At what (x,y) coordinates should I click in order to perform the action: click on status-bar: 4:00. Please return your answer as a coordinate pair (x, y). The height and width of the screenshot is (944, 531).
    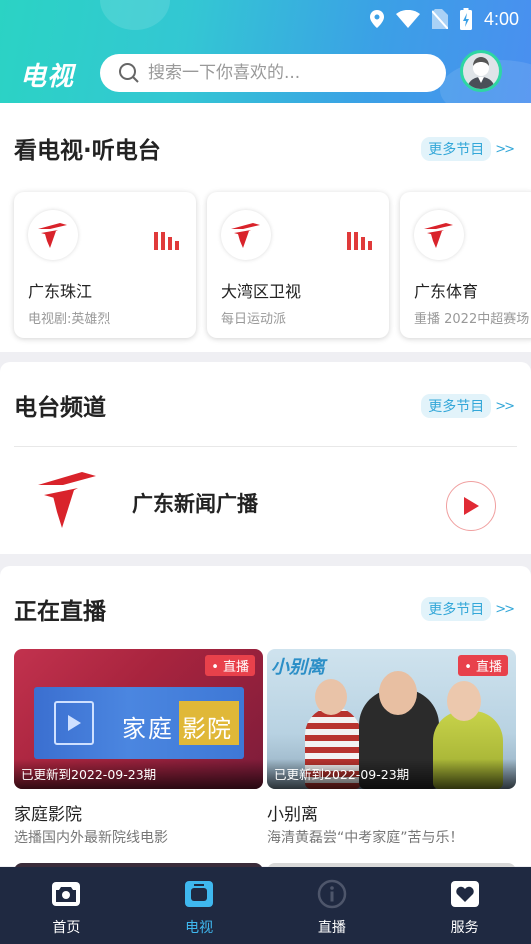
    Looking at the image, I should click on (444, 19).